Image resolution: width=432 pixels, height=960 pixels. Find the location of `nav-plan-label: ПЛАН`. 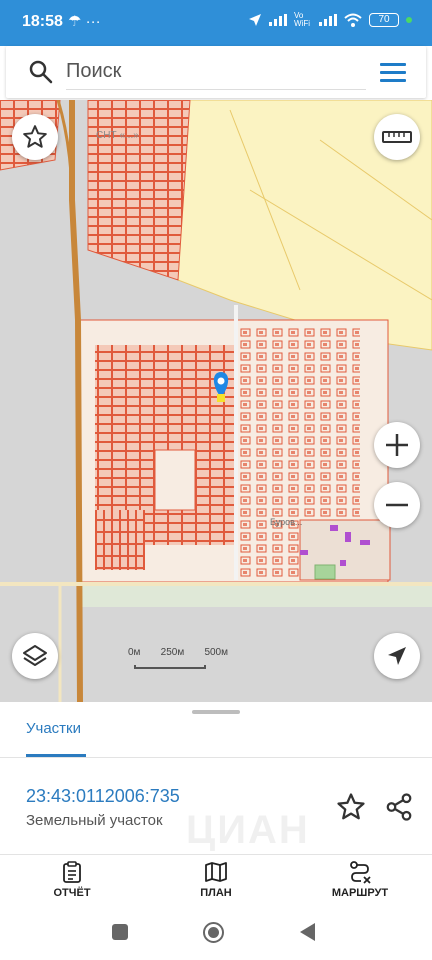

nav-plan-label: ПЛАН is located at coordinates (216, 893).